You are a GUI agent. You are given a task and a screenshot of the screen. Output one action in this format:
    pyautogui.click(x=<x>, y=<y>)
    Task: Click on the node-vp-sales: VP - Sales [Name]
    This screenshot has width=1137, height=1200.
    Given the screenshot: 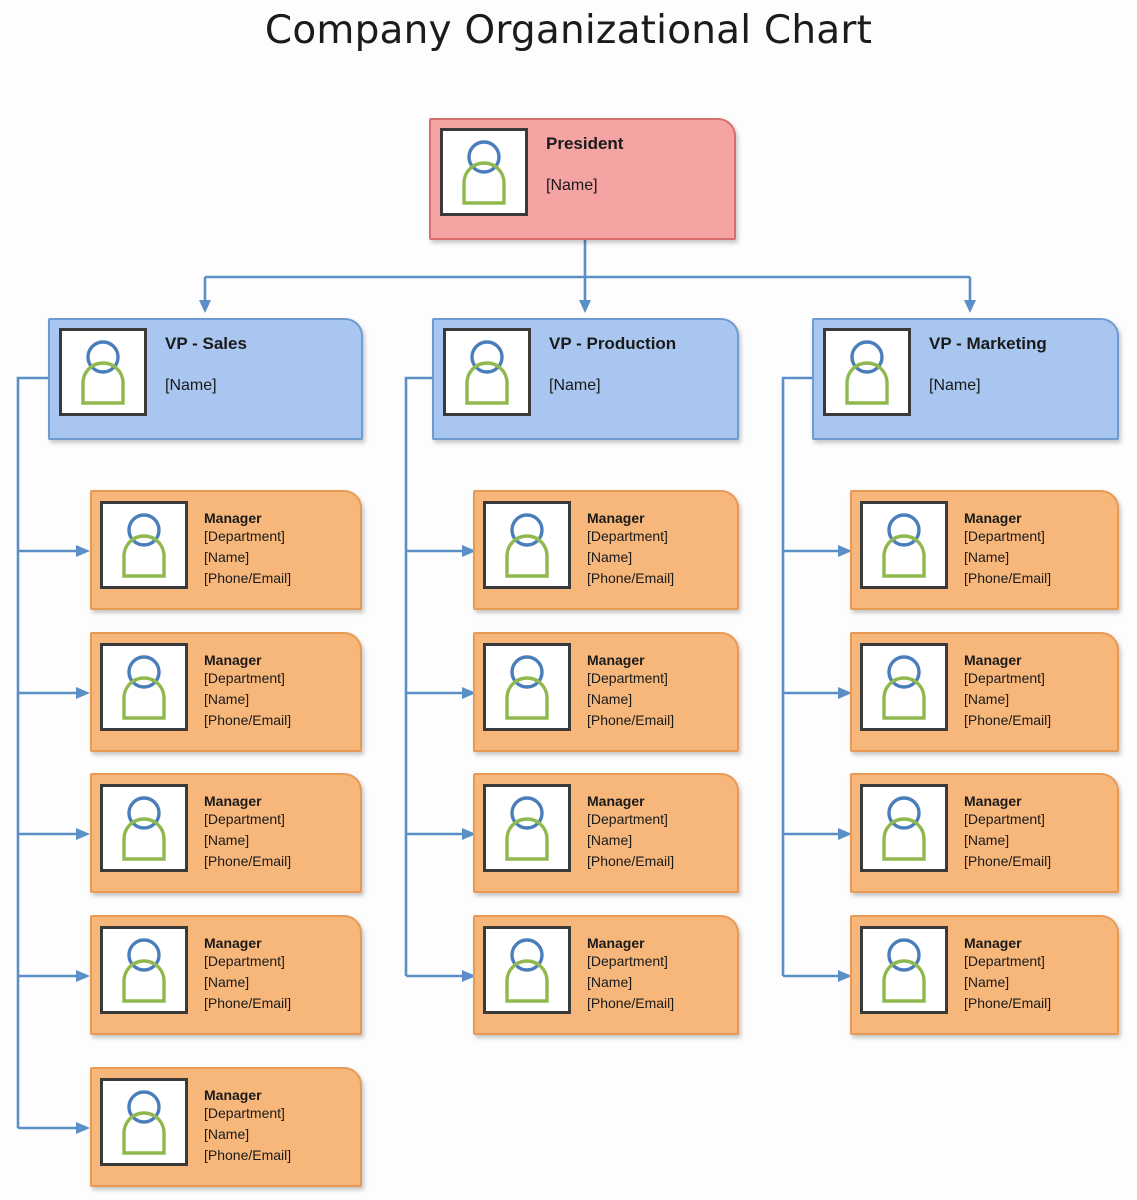 What is the action you would take?
    pyautogui.click(x=205, y=379)
    